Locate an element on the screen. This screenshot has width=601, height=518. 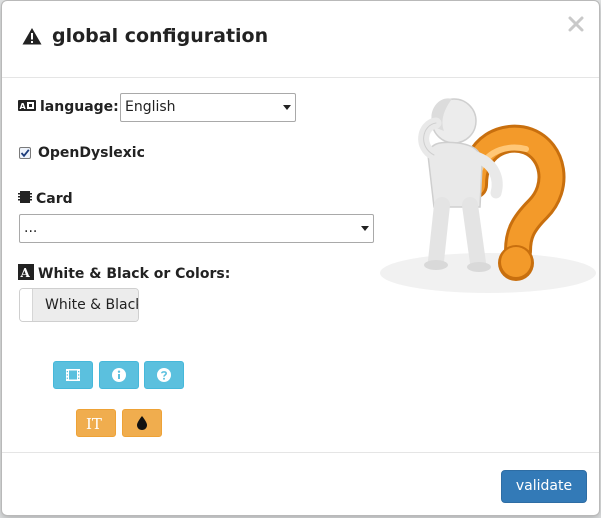
info-icon is located at coordinates (119, 375).